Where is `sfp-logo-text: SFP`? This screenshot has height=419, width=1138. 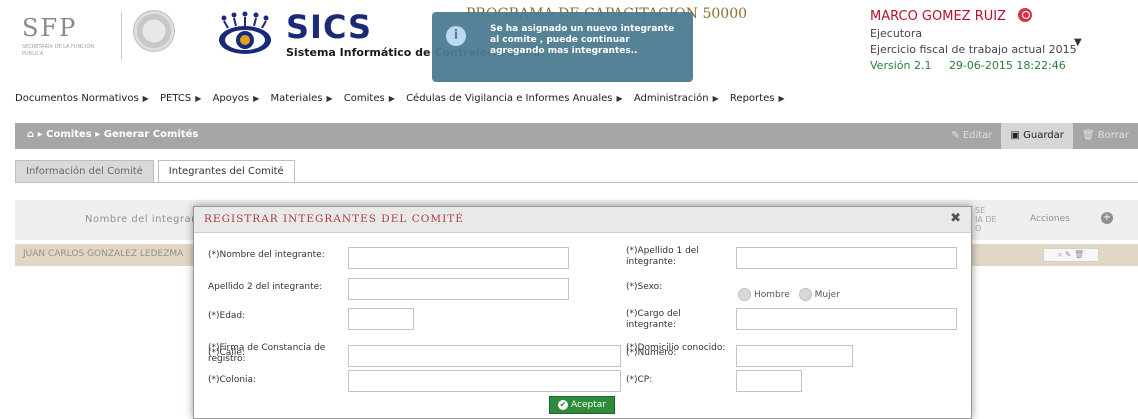 sfp-logo-text: SFP is located at coordinates (50, 28).